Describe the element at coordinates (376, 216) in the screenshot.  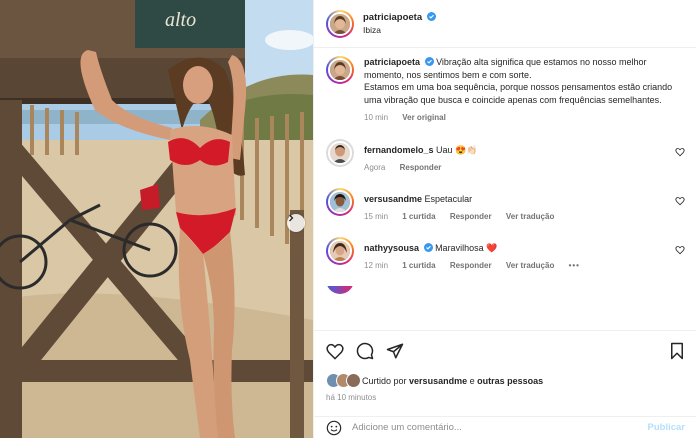
I see `comment-time: 15 min` at that location.